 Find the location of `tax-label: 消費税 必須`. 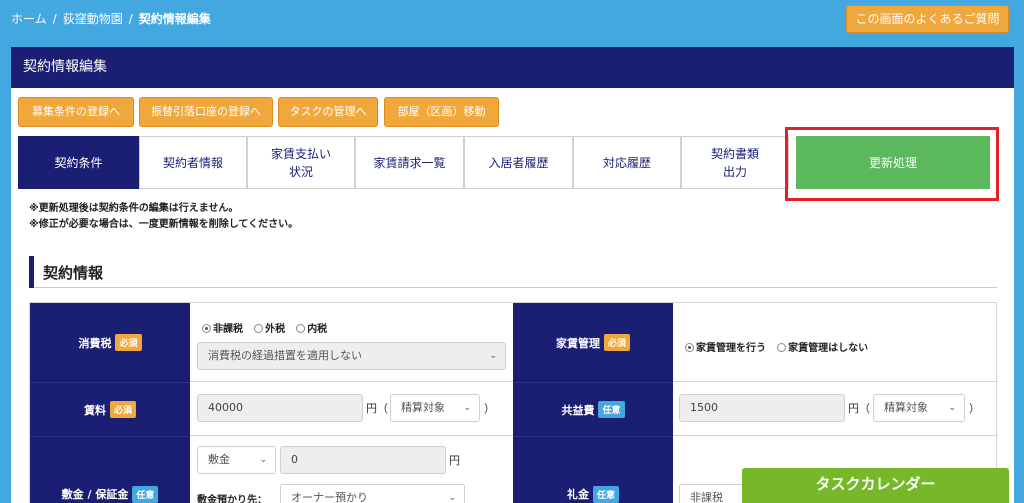

tax-label: 消費税 必須 is located at coordinates (110, 342).